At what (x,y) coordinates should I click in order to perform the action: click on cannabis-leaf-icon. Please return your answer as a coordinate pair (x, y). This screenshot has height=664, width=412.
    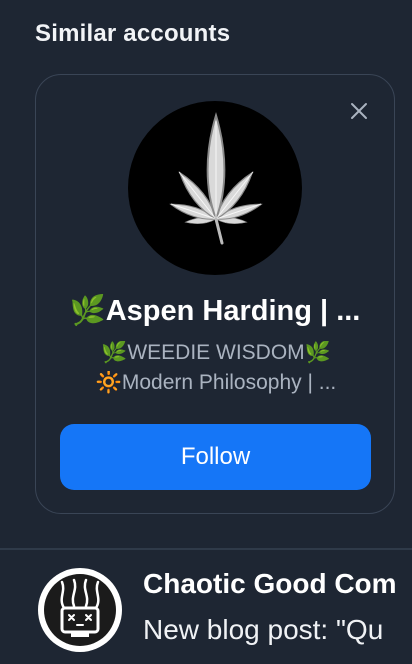
    Looking at the image, I should click on (216, 179).